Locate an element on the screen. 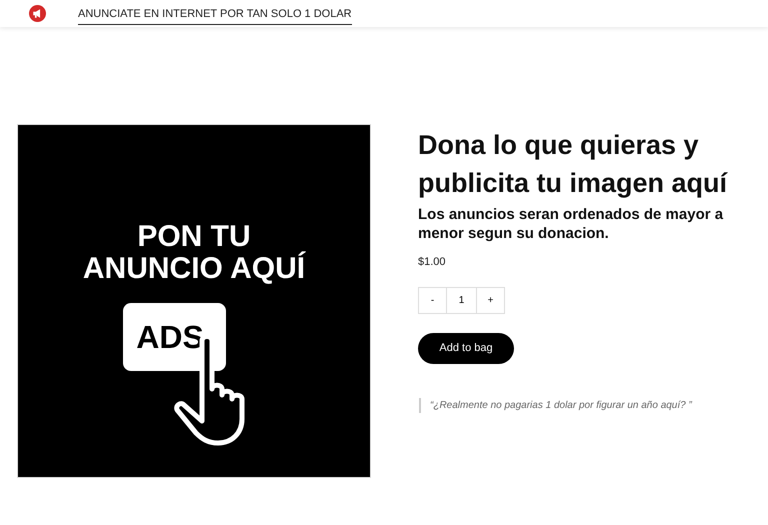  add-to-bag-button: Add to bag is located at coordinates (466, 348).